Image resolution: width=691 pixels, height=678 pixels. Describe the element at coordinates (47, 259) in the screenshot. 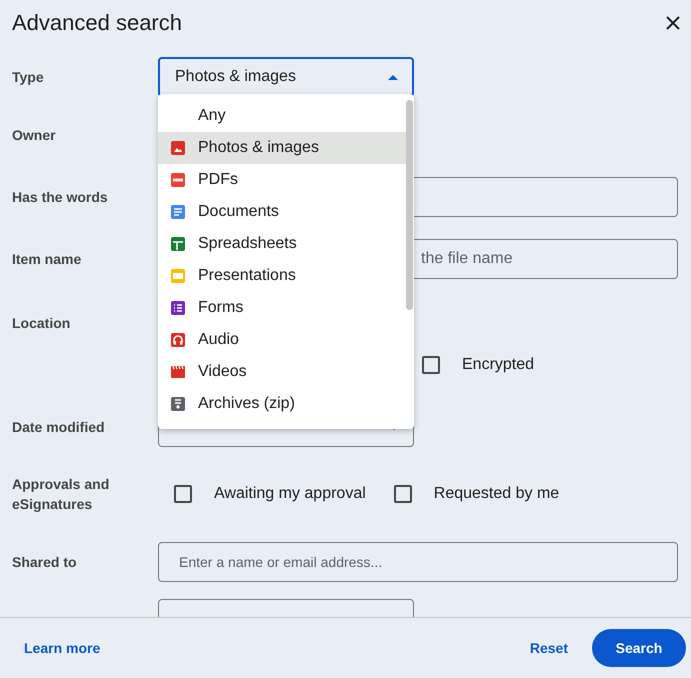

I see `field-label: Item name` at that location.